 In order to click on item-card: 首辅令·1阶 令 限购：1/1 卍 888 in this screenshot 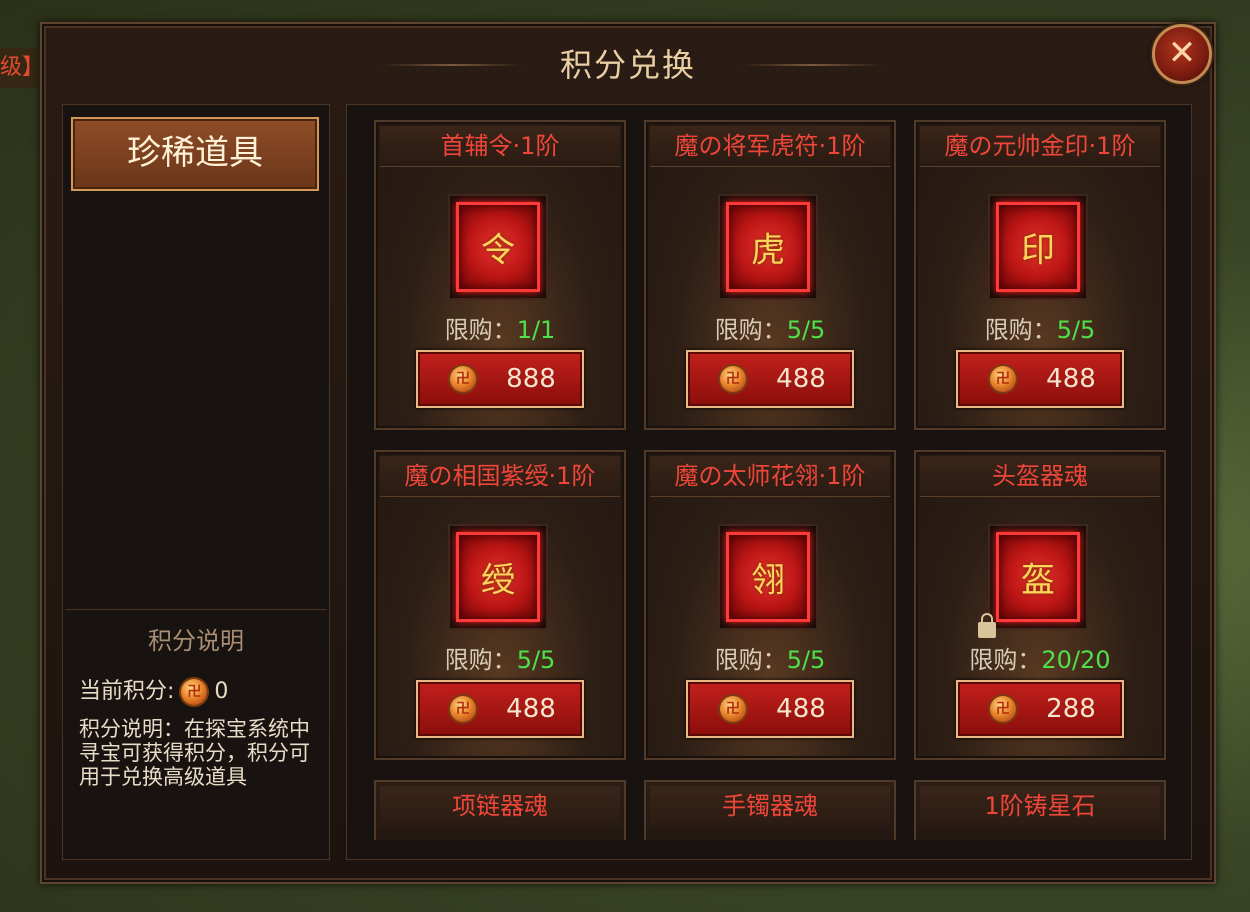, I will do `click(500, 275)`.